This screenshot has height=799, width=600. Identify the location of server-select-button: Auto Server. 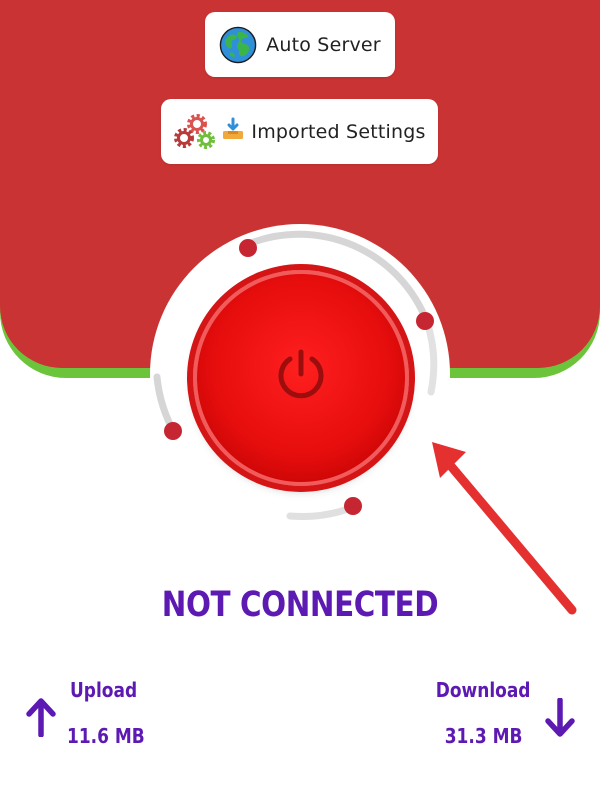
(300, 44).